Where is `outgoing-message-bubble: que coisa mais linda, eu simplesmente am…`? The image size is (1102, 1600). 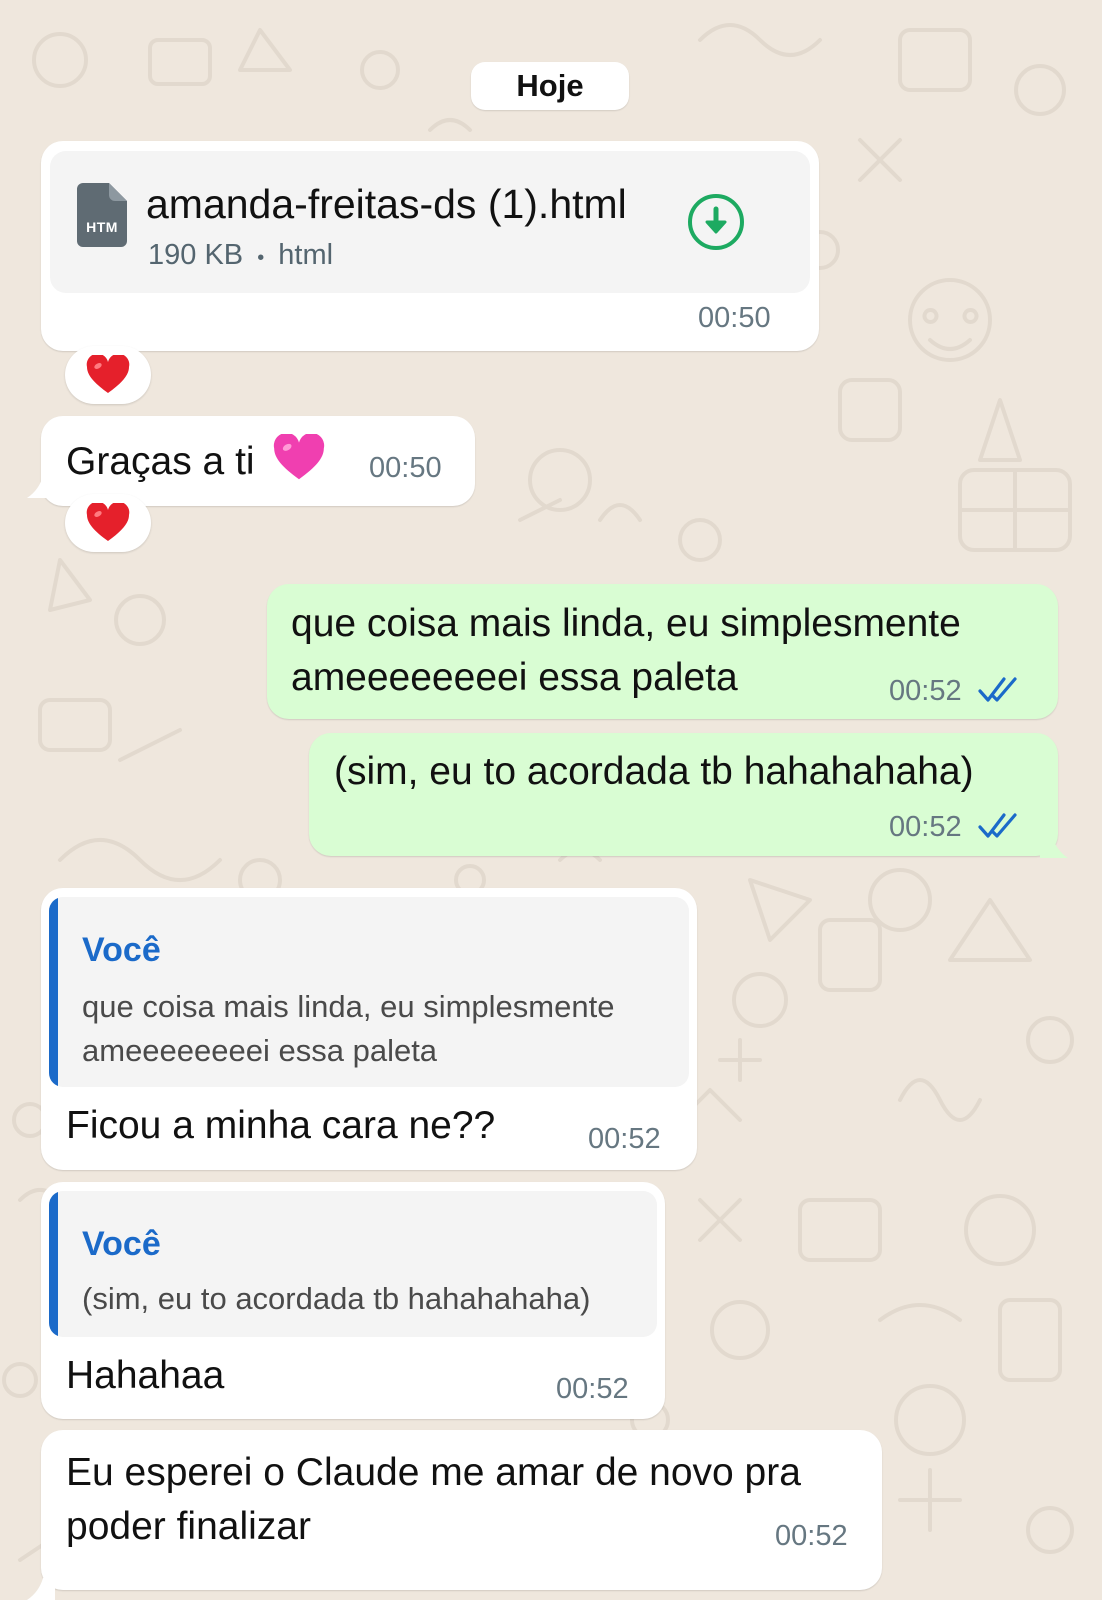 outgoing-message-bubble: que coisa mais linda, eu simplesmente am… is located at coordinates (662, 651).